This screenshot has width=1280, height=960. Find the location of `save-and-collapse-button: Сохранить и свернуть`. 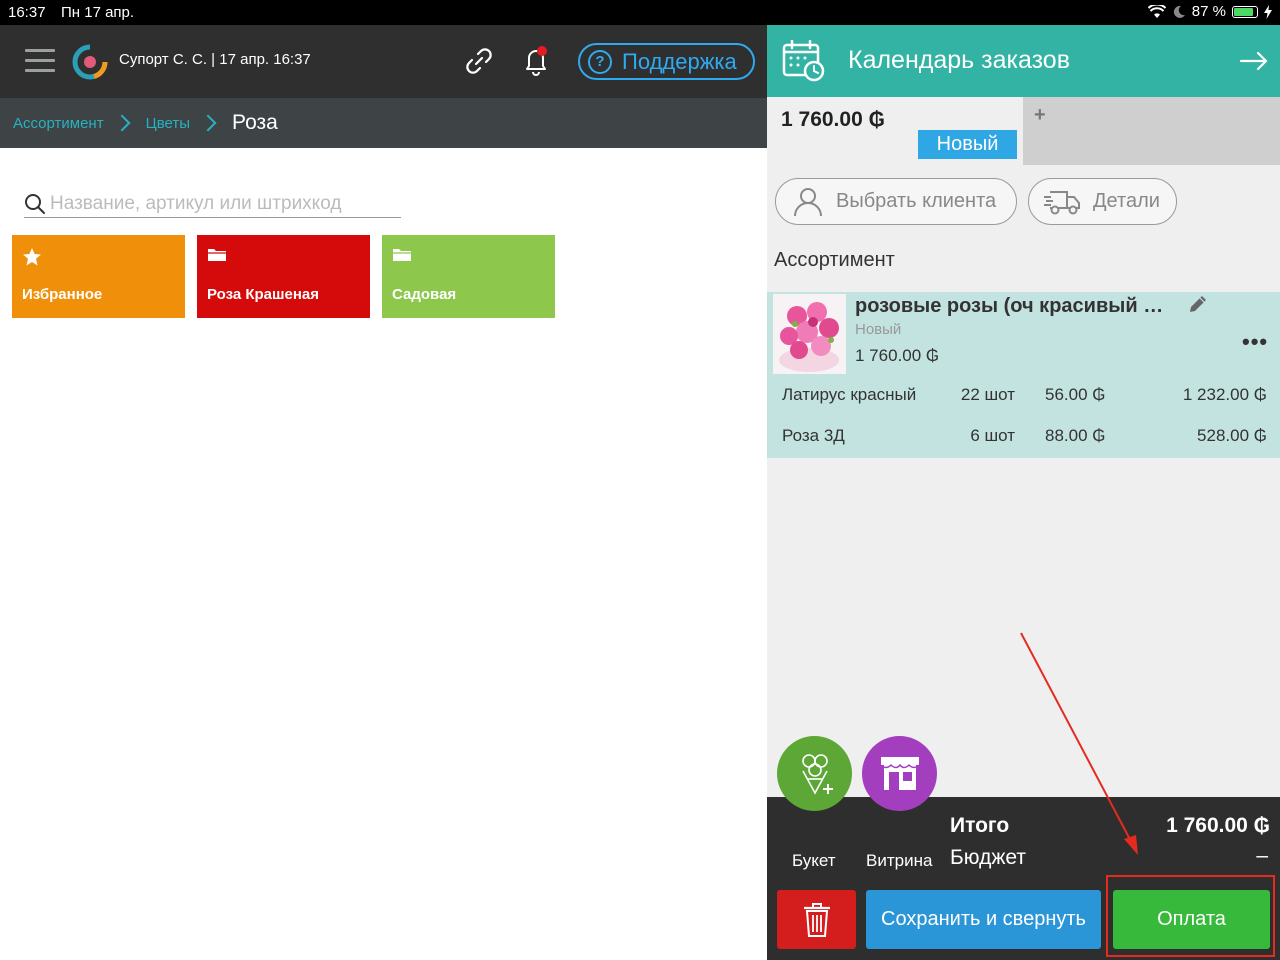

save-and-collapse-button: Сохранить и свернуть is located at coordinates (983, 919).